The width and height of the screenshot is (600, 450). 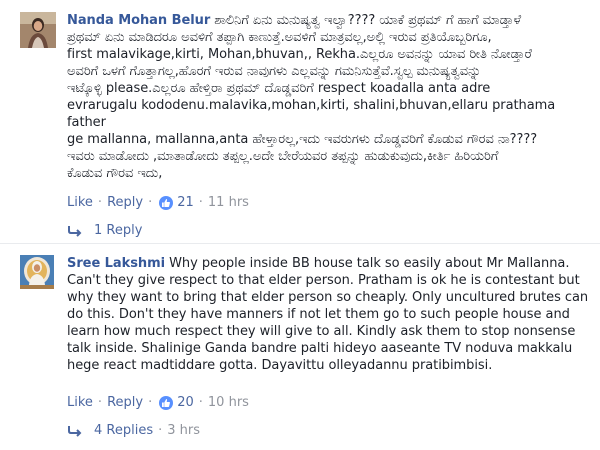 I want to click on comment-author: Sree Lakshmi, so click(x=116, y=263).